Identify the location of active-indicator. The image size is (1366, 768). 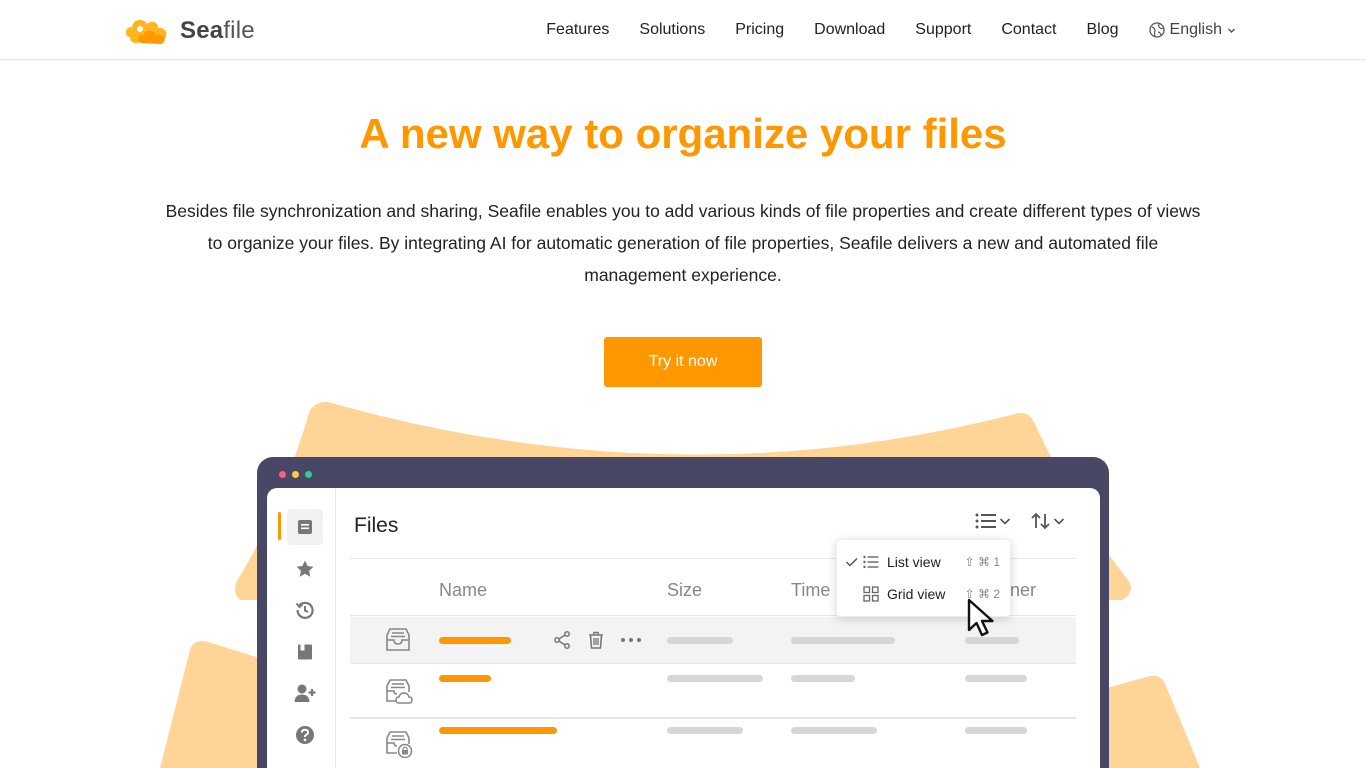
(279, 526).